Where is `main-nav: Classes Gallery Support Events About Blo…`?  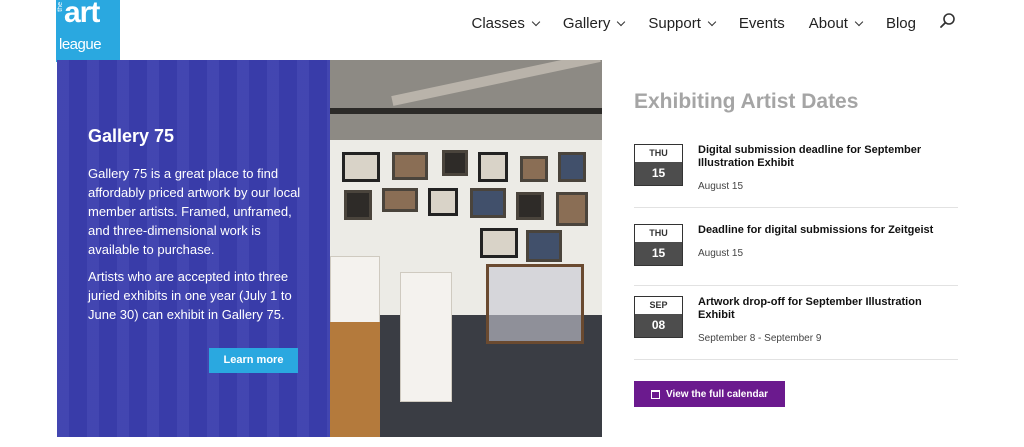
main-nav: Classes Gallery Support Events About Blo… is located at coordinates (681, 23).